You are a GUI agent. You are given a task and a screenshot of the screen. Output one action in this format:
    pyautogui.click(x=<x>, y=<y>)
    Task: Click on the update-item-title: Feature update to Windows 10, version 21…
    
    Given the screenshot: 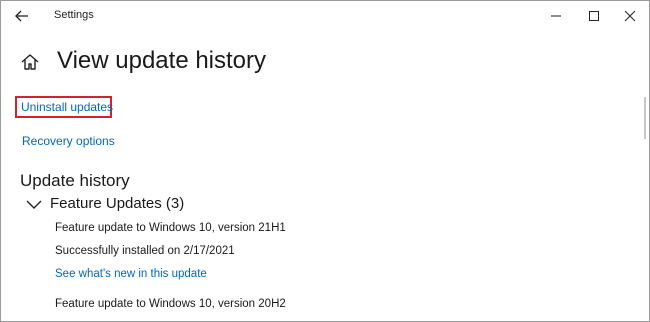 What is the action you would take?
    pyautogui.click(x=170, y=228)
    